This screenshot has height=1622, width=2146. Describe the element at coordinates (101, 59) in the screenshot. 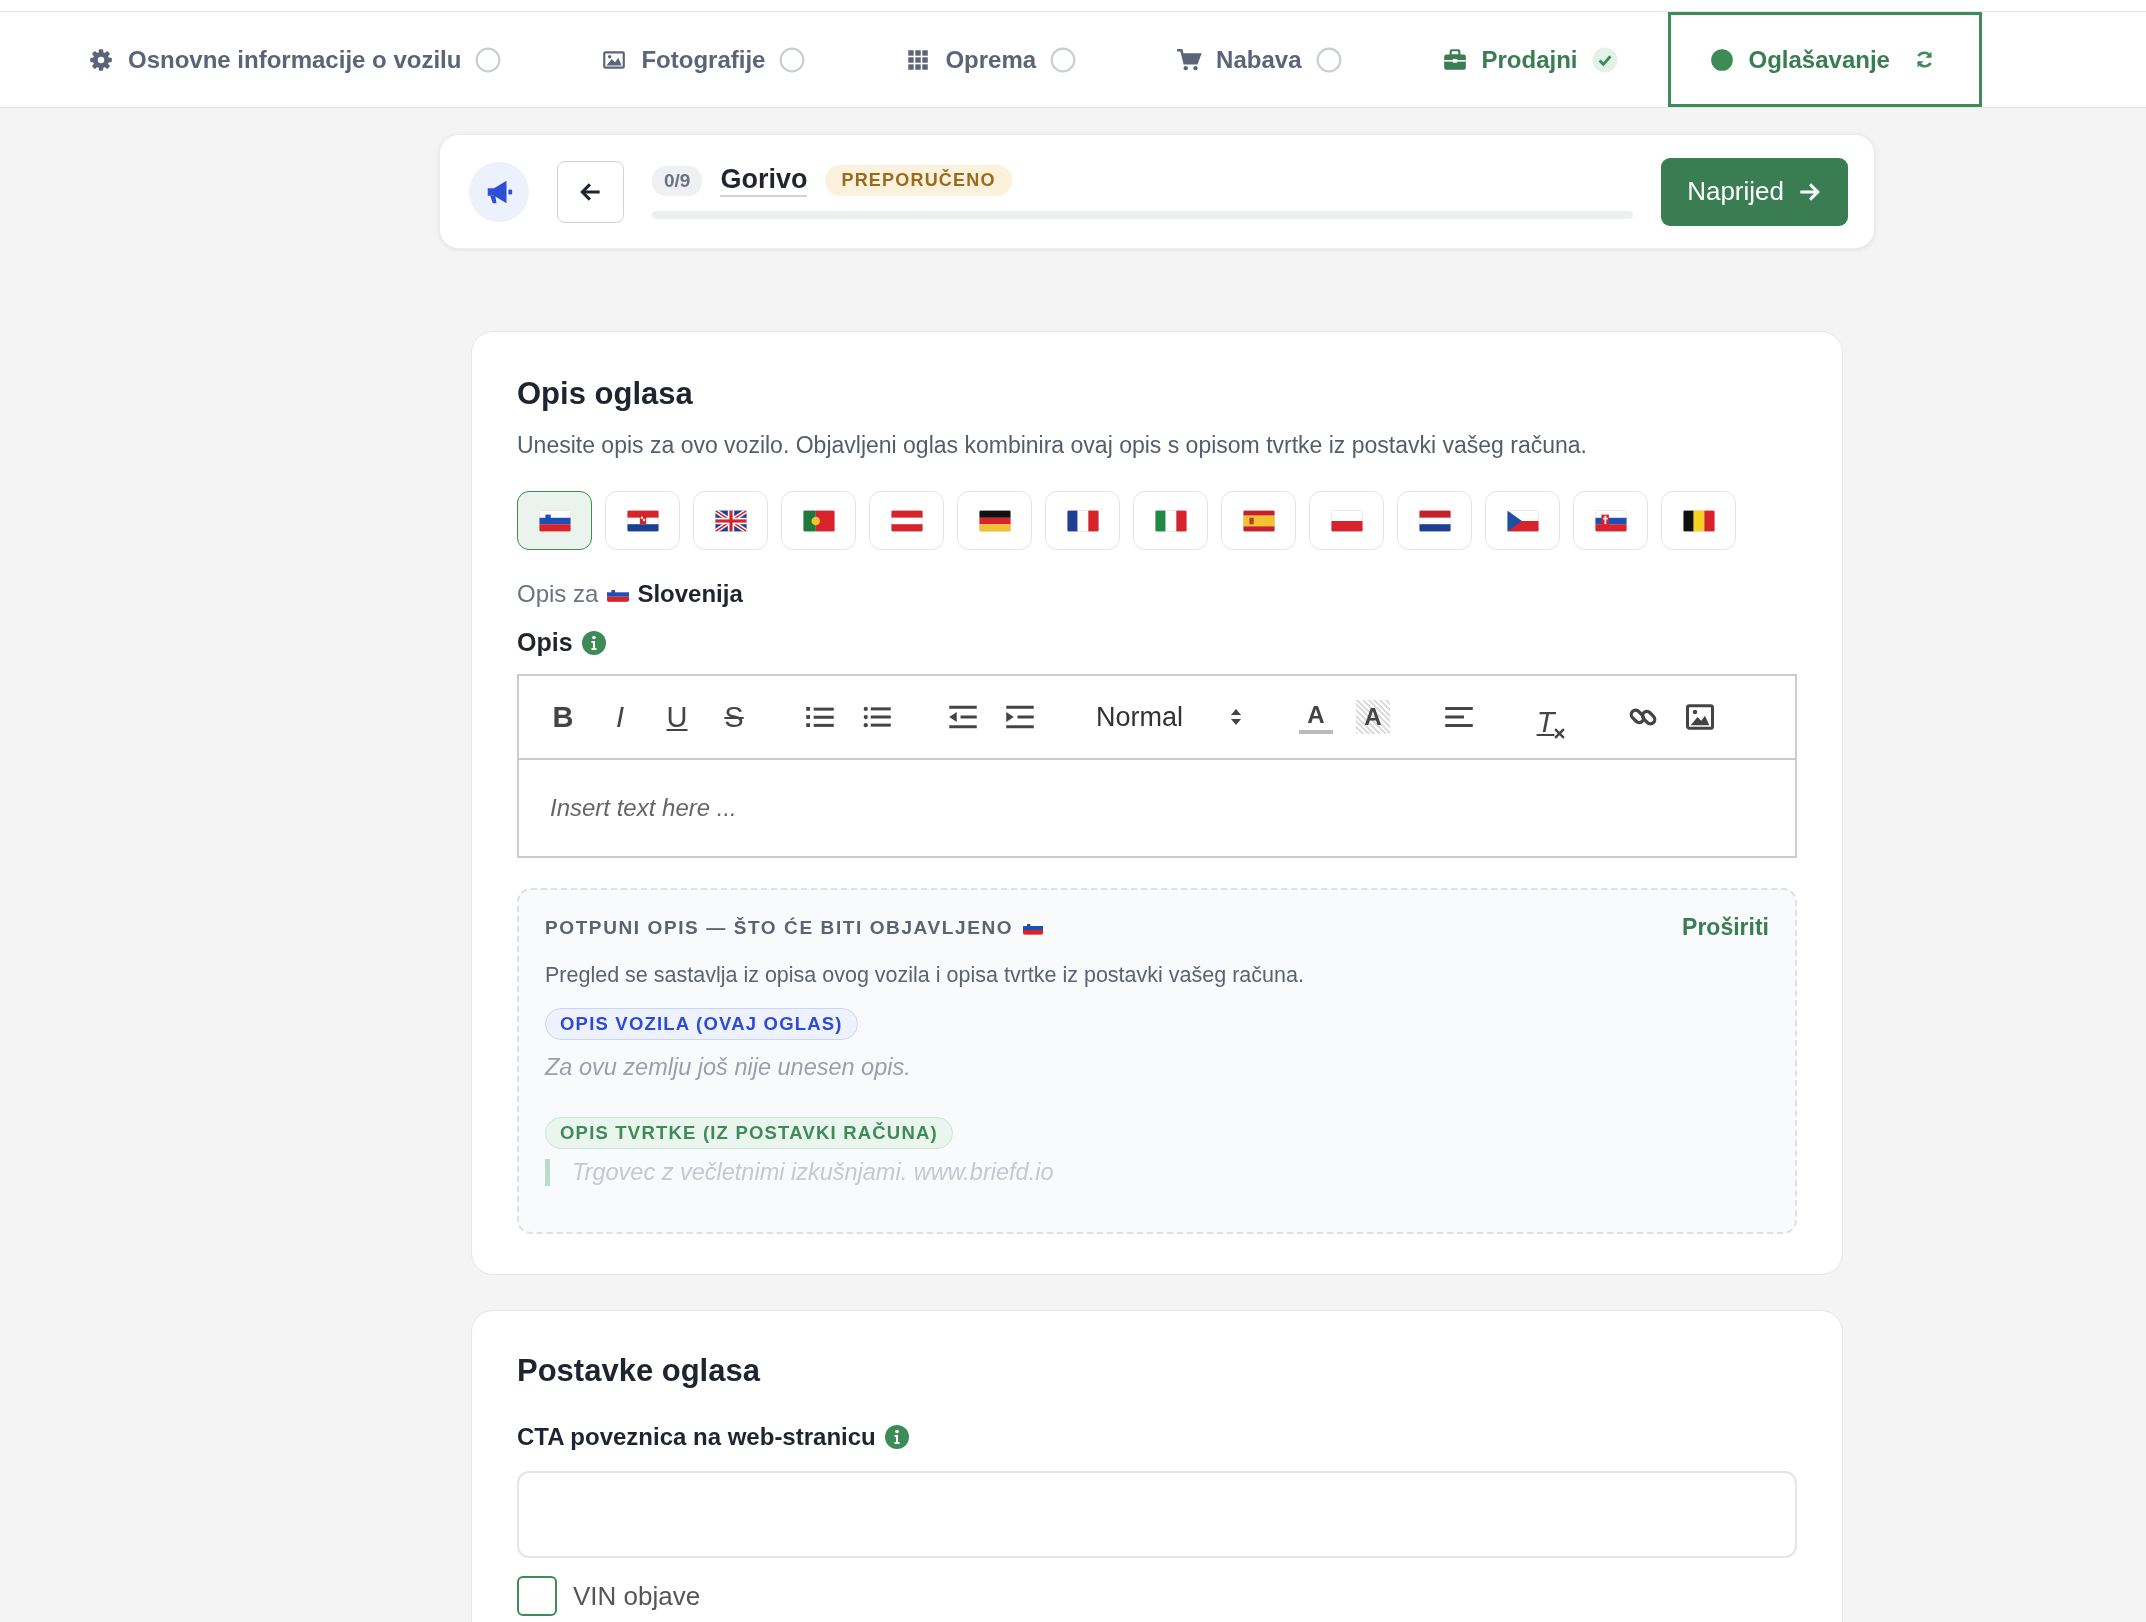

I see `gear-icon` at that location.